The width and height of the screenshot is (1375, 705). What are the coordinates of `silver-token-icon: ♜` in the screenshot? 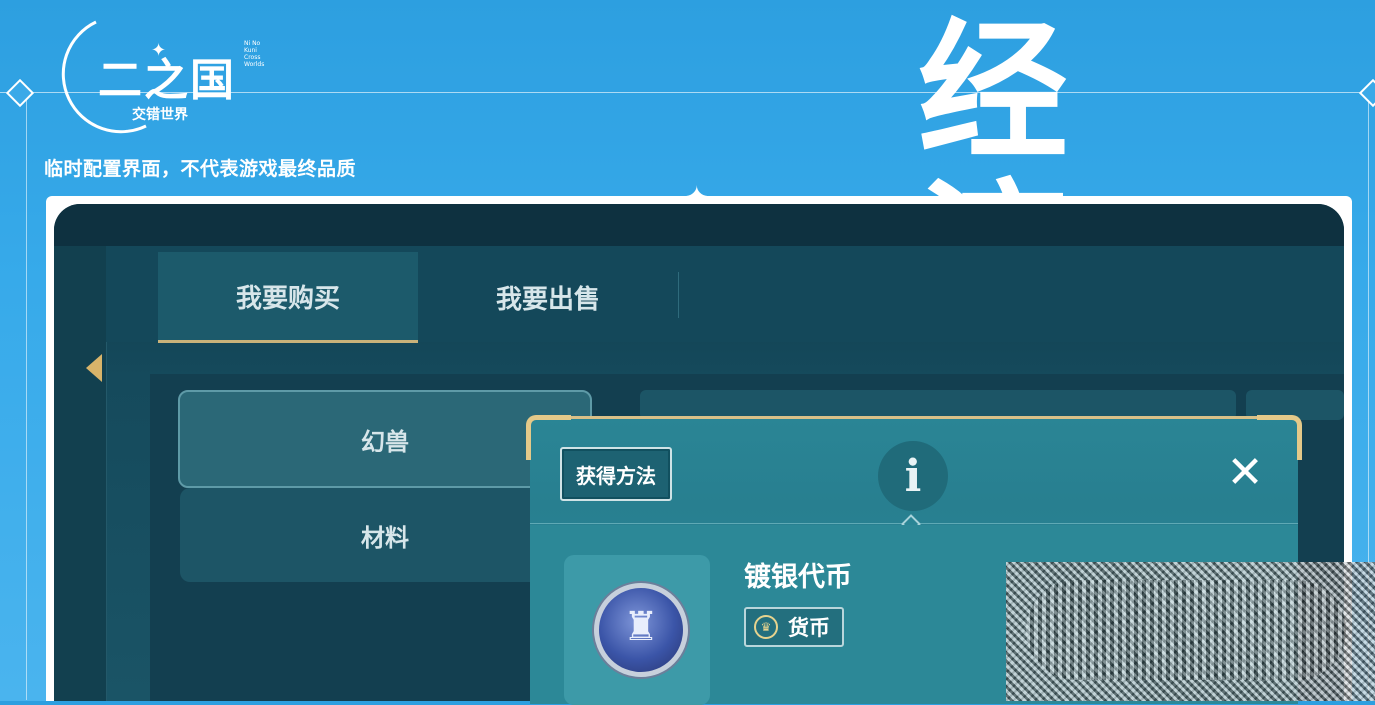 It's located at (641, 630).